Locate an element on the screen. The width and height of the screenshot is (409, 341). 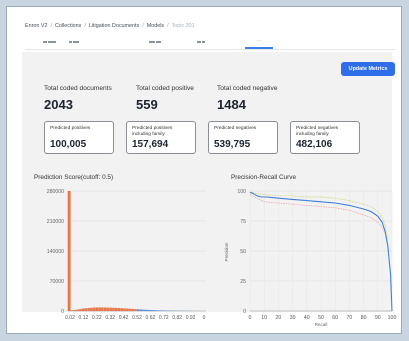
x-tick-label: 70 is located at coordinates (350, 318).